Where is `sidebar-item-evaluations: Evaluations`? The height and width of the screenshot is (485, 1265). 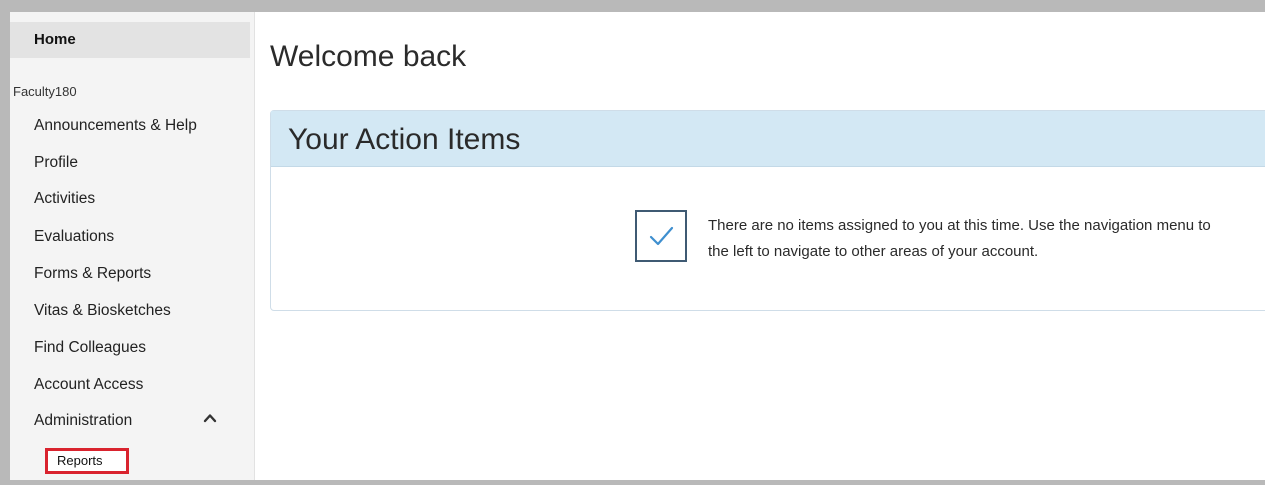
sidebar-item-evaluations: Evaluations is located at coordinates (74, 237).